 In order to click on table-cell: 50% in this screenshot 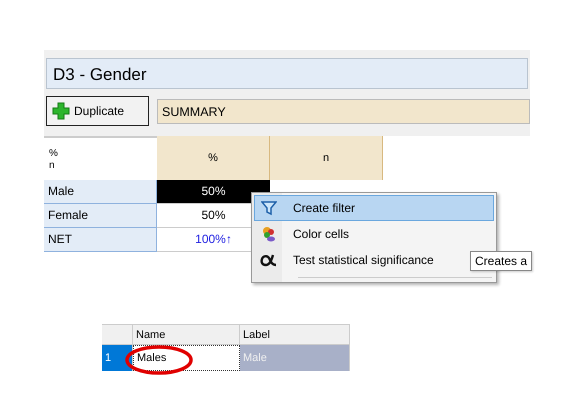, I will do `click(213, 192)`.